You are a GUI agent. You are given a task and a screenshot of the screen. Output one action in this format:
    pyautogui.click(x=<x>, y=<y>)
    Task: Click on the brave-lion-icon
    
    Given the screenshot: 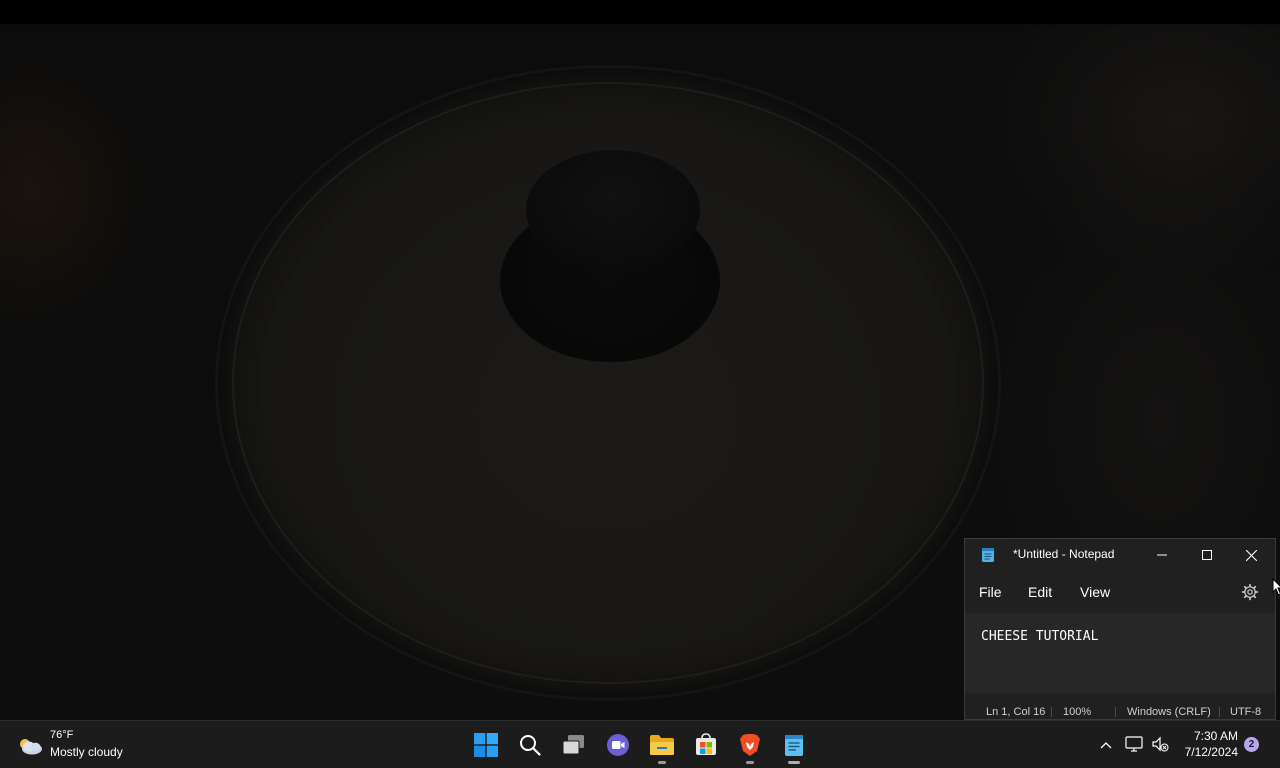 What is the action you would take?
    pyautogui.click(x=750, y=745)
    